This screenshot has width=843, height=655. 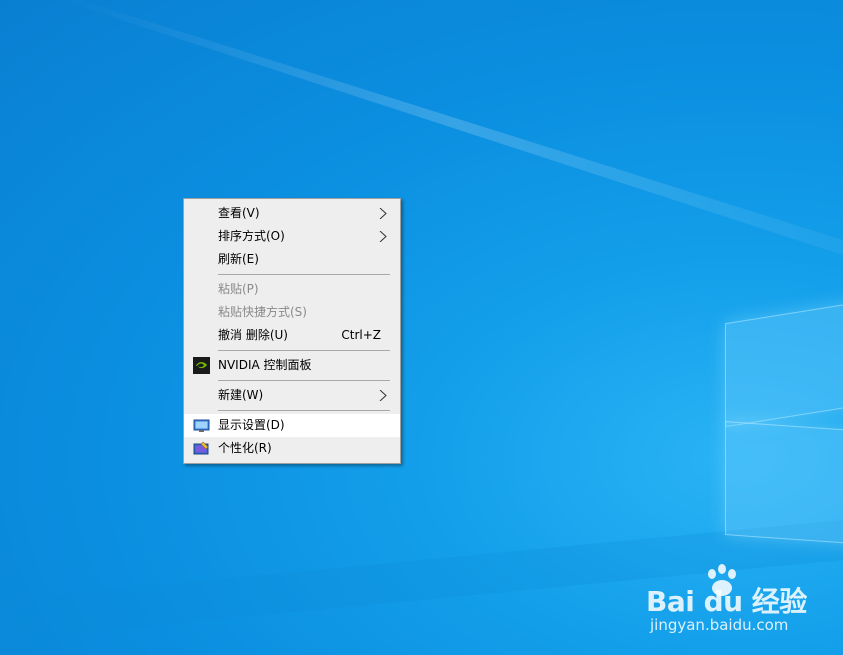 I want to click on windows-logo-decoration, so click(x=784, y=425).